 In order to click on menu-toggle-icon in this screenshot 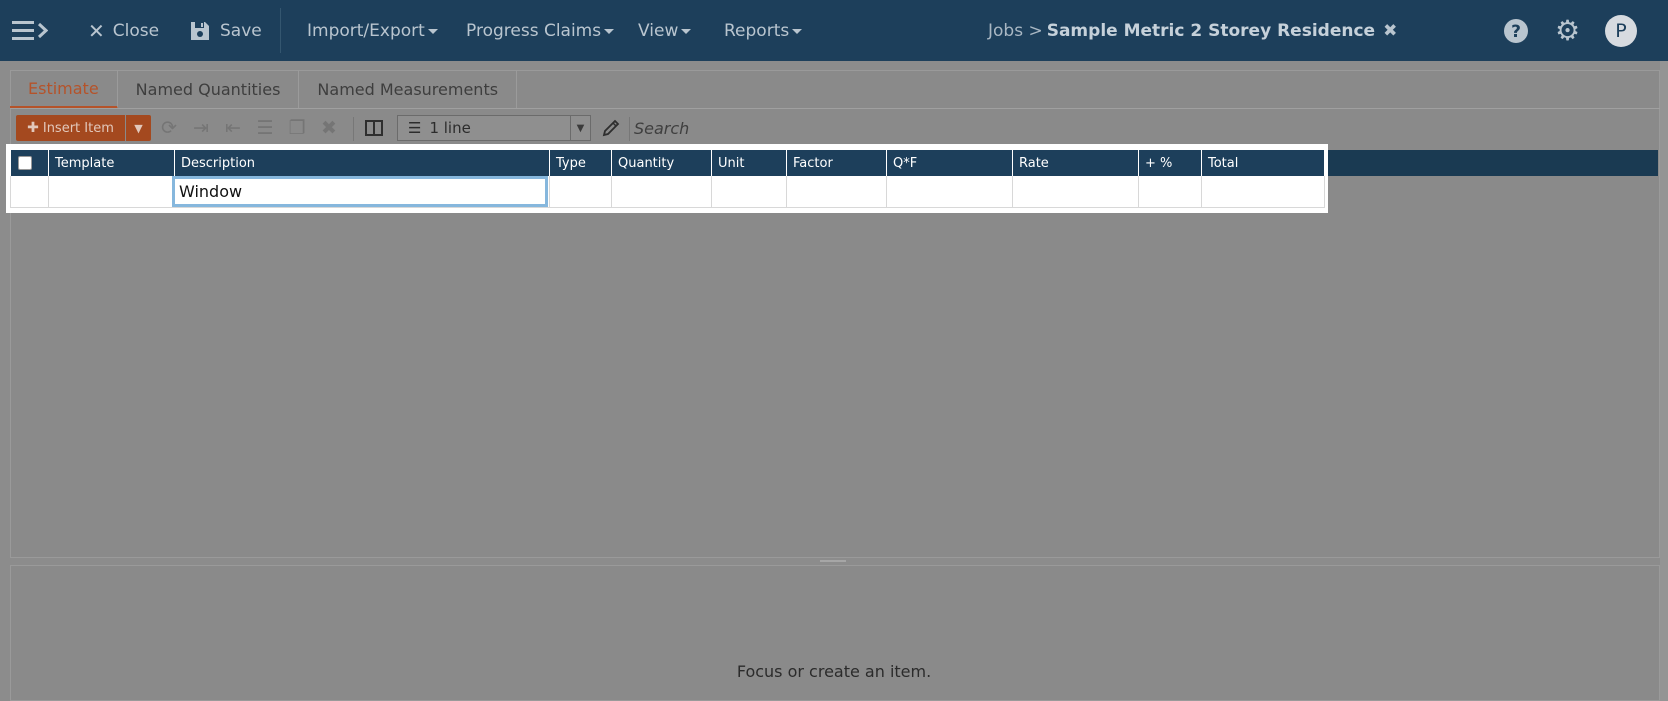, I will do `click(30, 30)`.